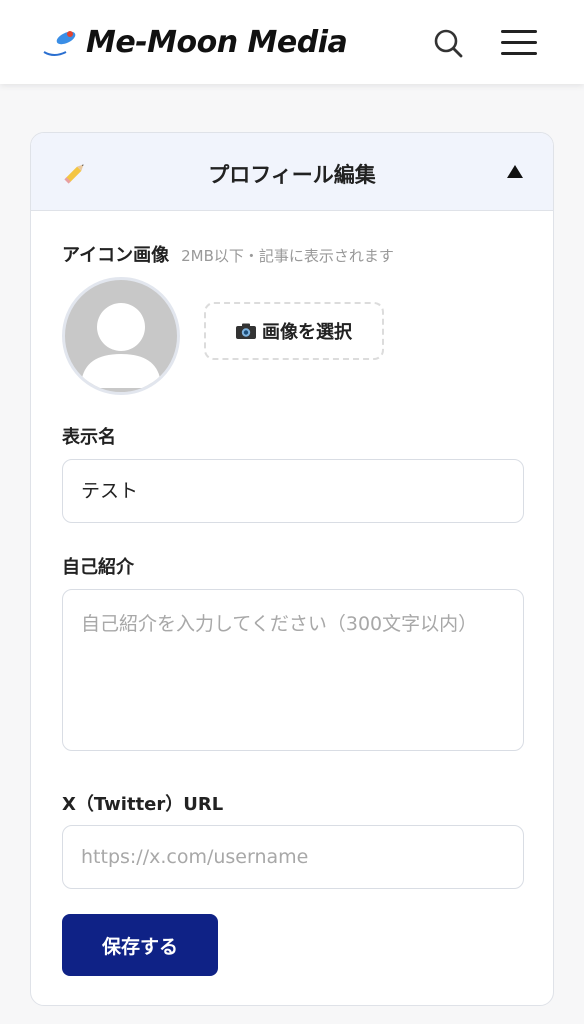  I want to click on bio-textarea: 自己紹介を入力してください（300文字以内）, so click(293, 670).